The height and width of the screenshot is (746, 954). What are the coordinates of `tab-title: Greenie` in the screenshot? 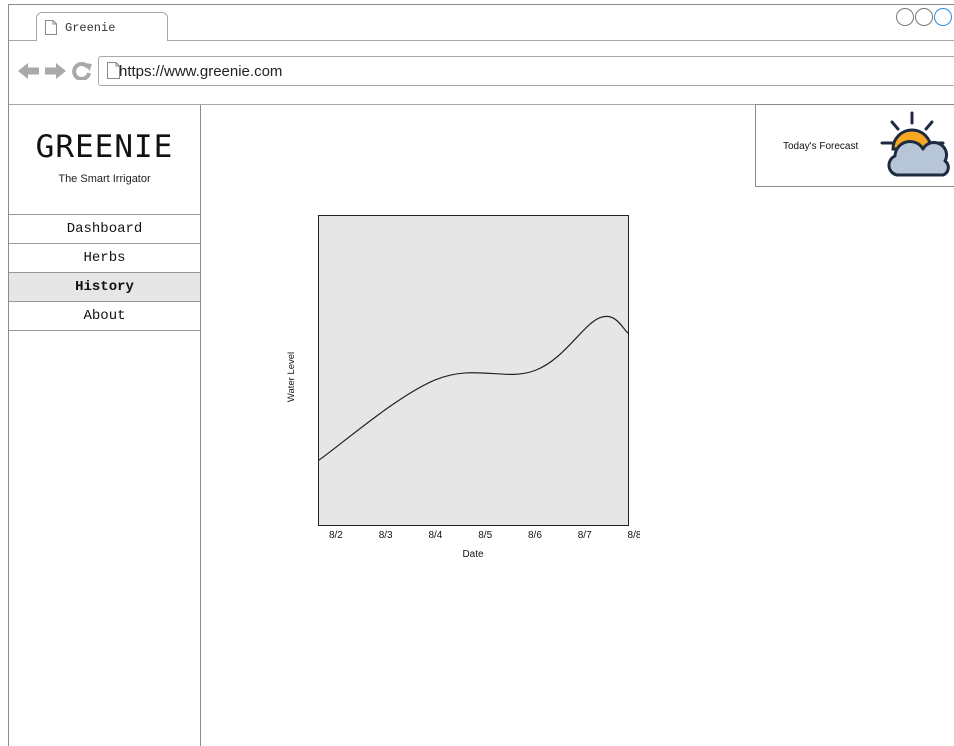 It's located at (90, 28).